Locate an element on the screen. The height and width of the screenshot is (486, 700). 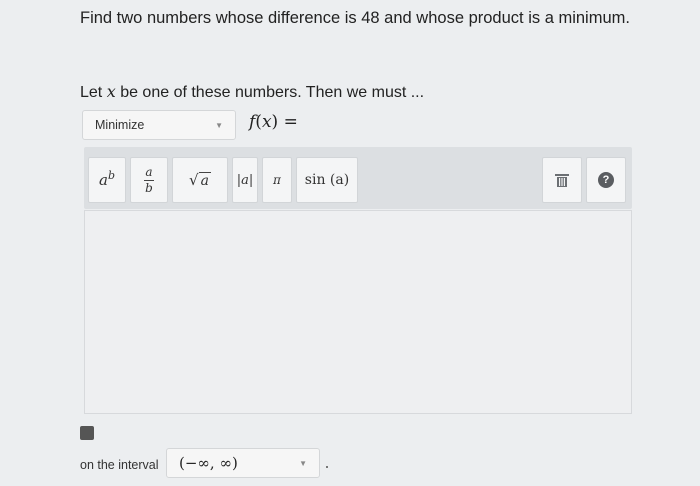
help-icon: ? is located at coordinates (606, 180).